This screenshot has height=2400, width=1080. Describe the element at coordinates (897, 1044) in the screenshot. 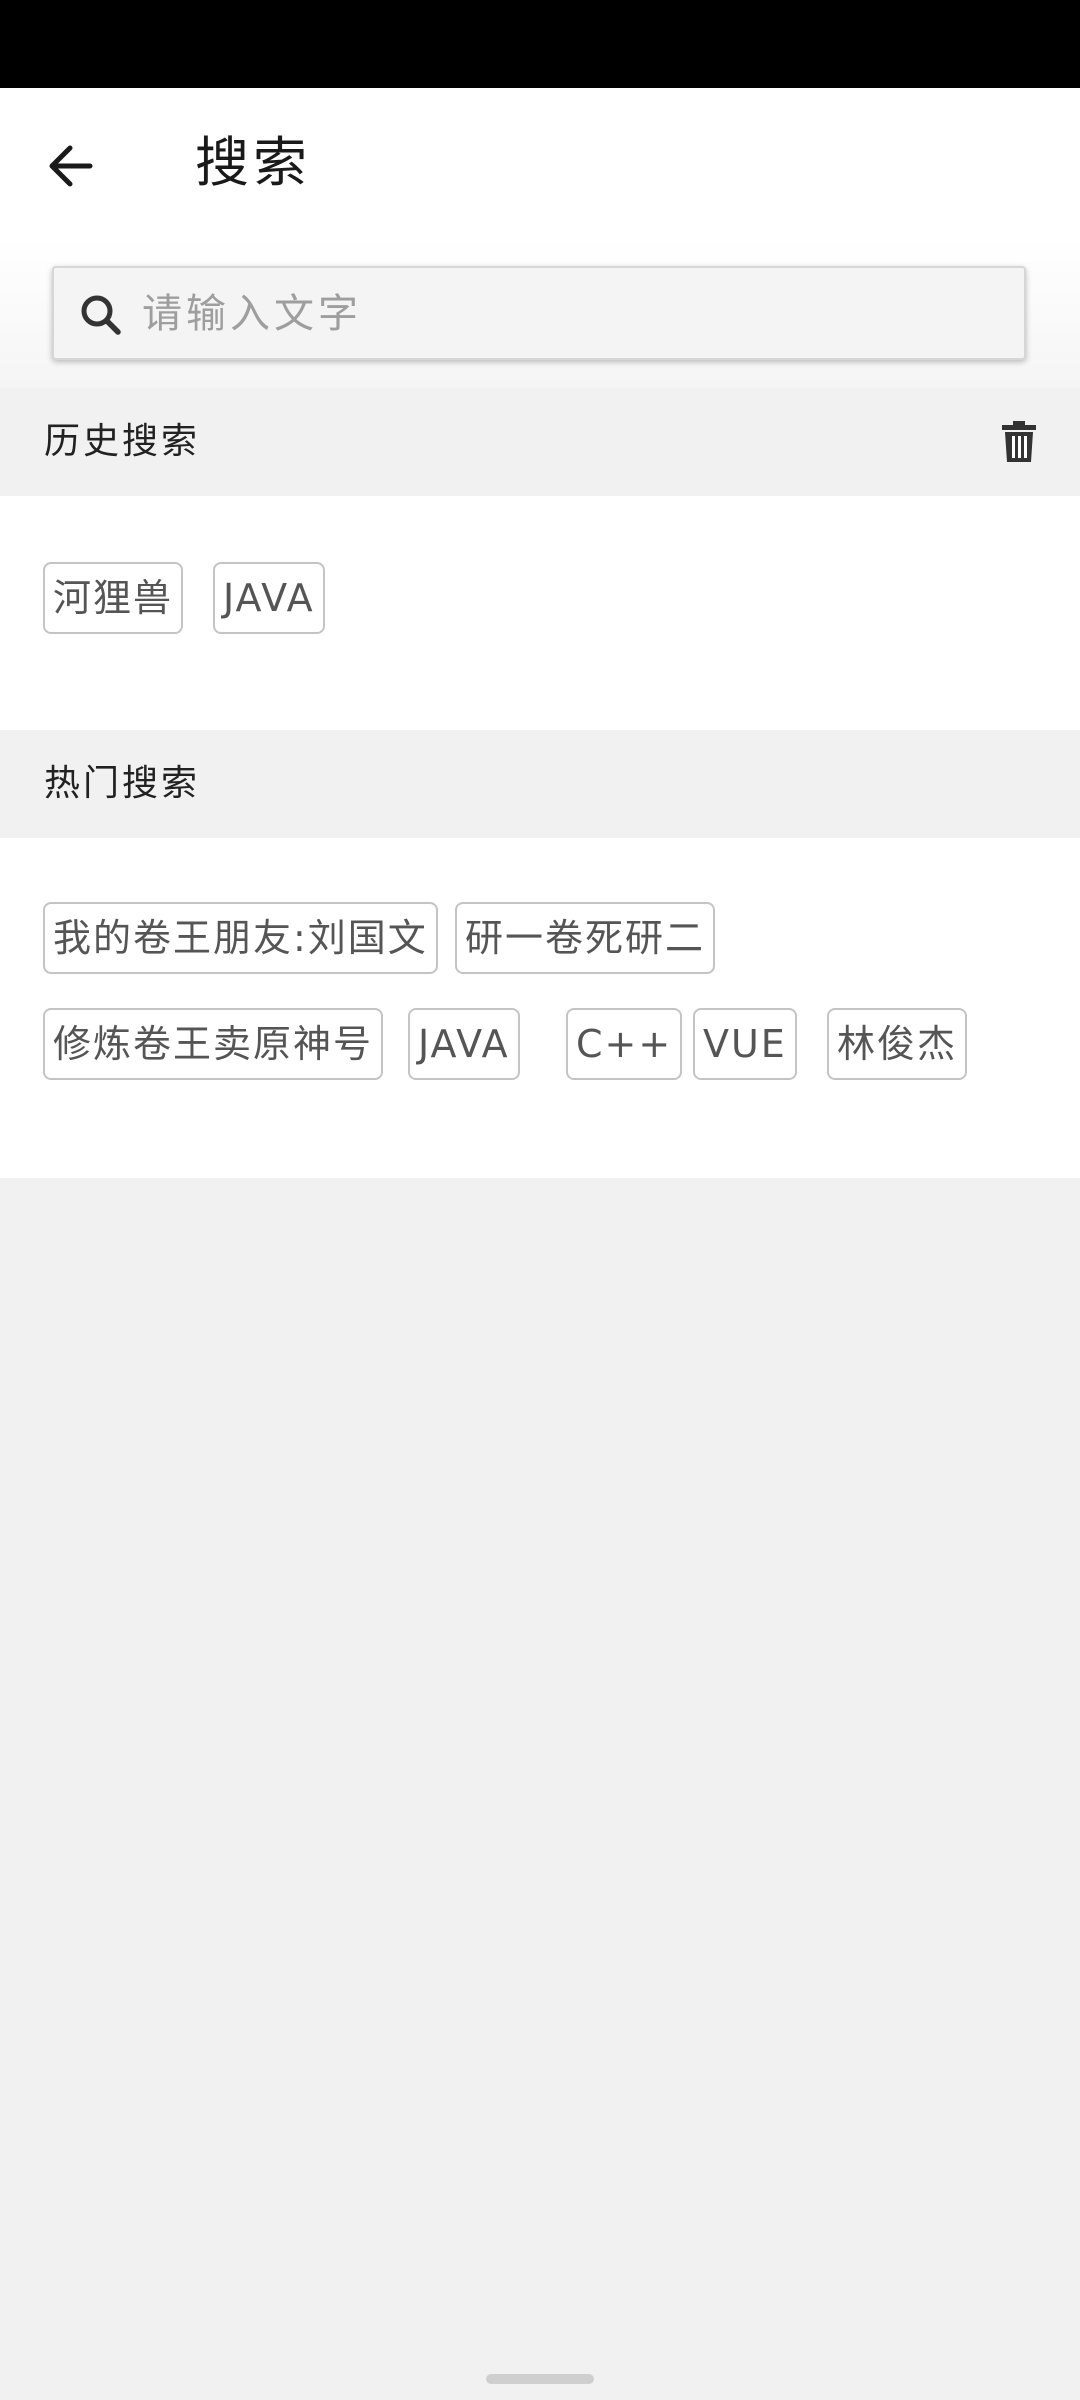

I see `hot-tag: 林俊杰` at that location.